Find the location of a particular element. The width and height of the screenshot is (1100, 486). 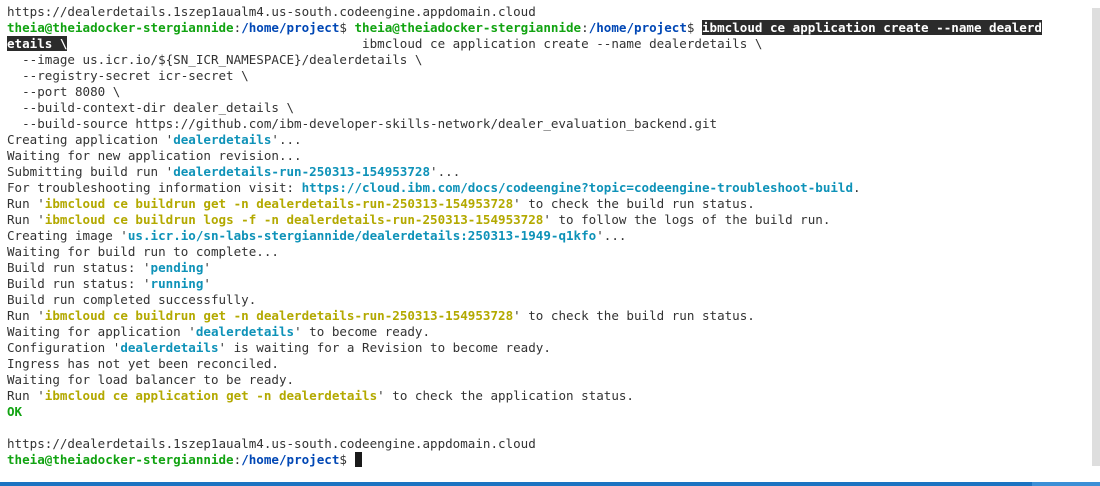

terminal-line: --port 8080 \ is located at coordinates (549, 92).